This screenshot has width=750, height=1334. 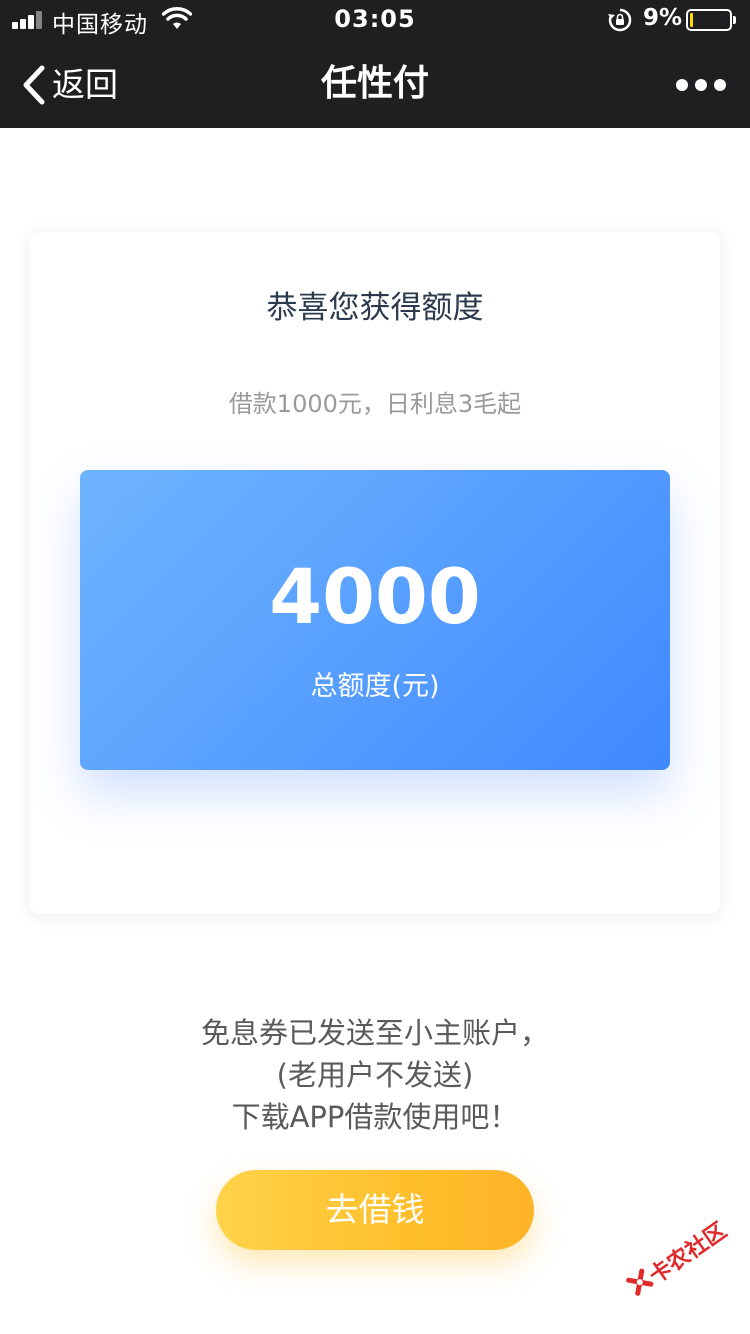 What do you see at coordinates (688, 1254) in the screenshot?
I see `watermark-text: 卡农社区` at bounding box center [688, 1254].